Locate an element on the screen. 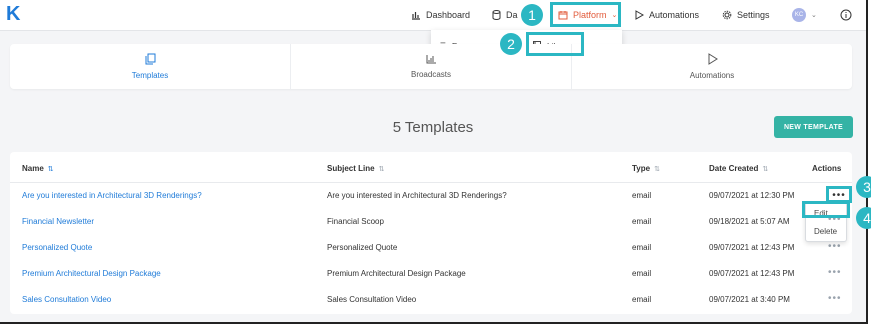  nav-data: Da is located at coordinates (505, 15).